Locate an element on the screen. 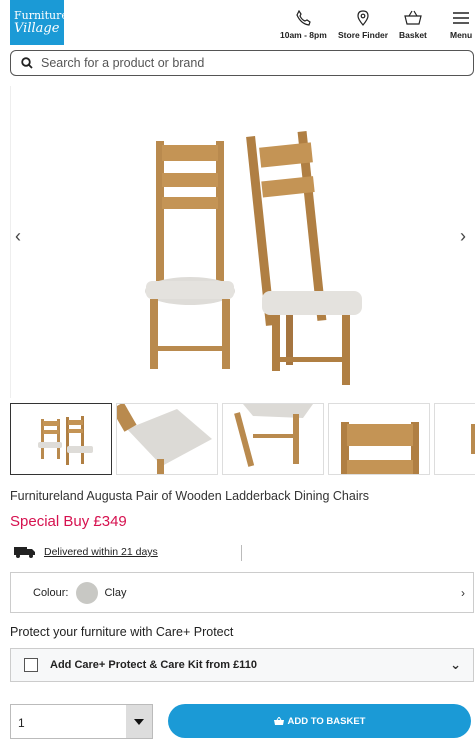 The height and width of the screenshot is (739, 475). logo-line-2: Village is located at coordinates (37, 28).